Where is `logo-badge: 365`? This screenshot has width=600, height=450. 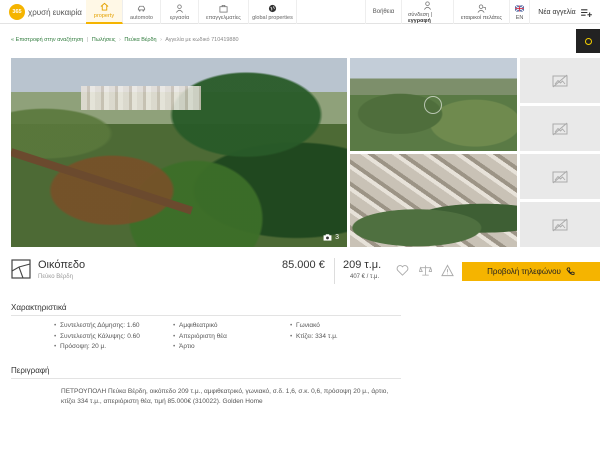
logo-badge: 365 is located at coordinates (17, 12).